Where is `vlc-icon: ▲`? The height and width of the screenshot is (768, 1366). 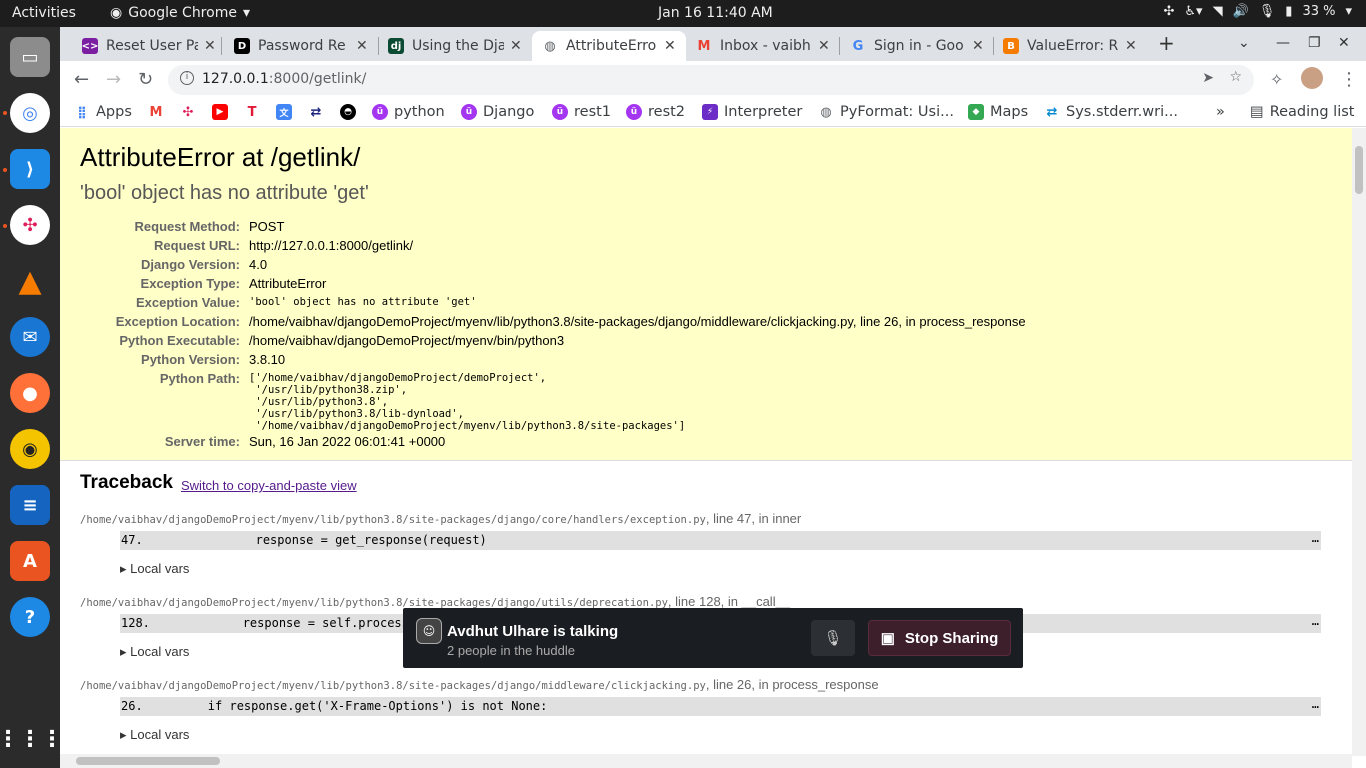
vlc-icon: ▲ is located at coordinates (30, 281).